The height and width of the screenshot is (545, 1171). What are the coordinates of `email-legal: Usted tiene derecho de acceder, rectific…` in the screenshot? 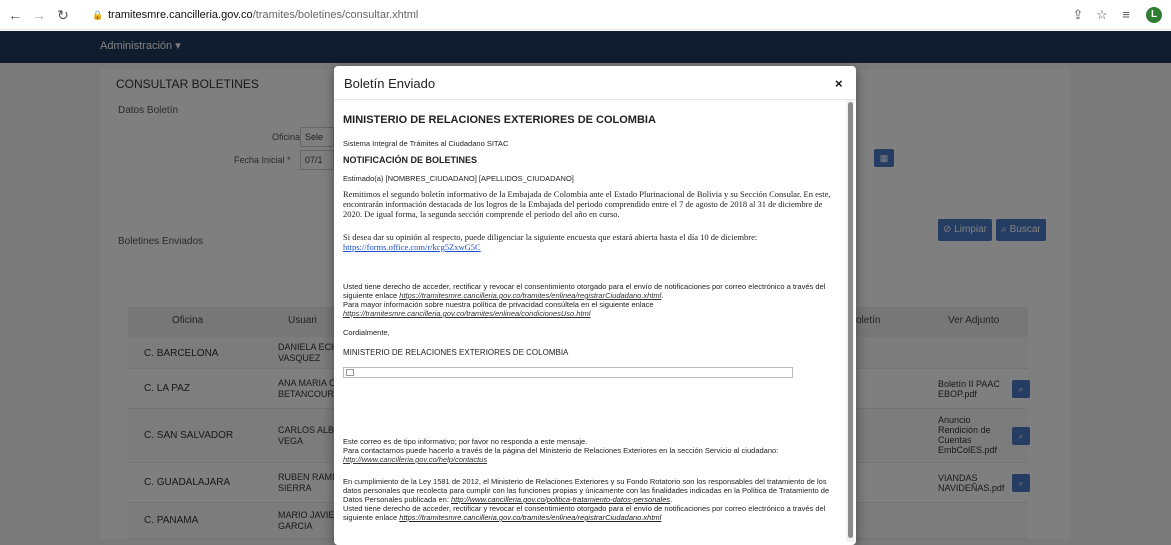 It's located at (591, 300).